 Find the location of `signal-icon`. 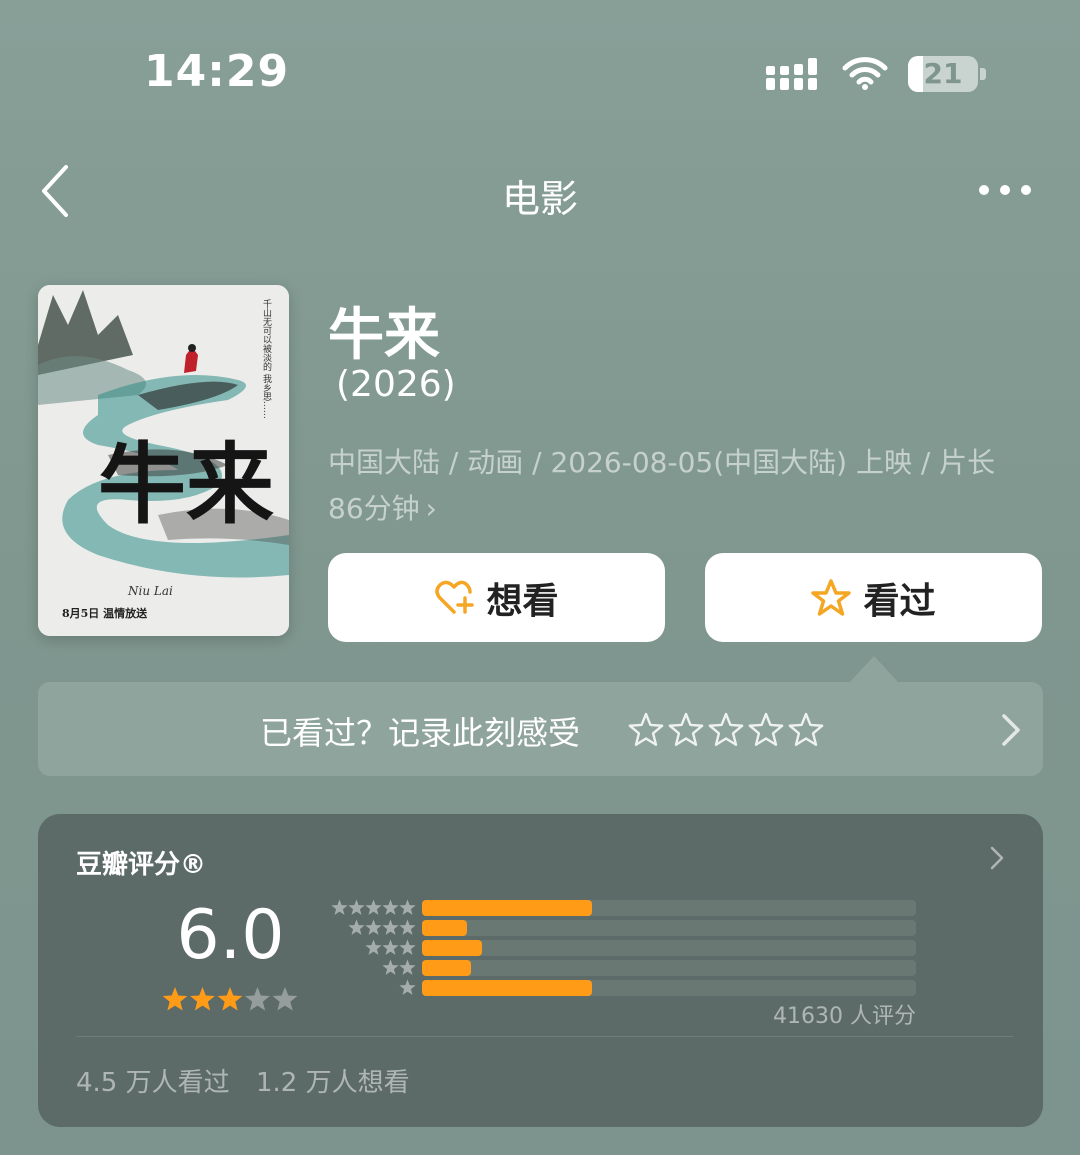

signal-icon is located at coordinates (791, 74).